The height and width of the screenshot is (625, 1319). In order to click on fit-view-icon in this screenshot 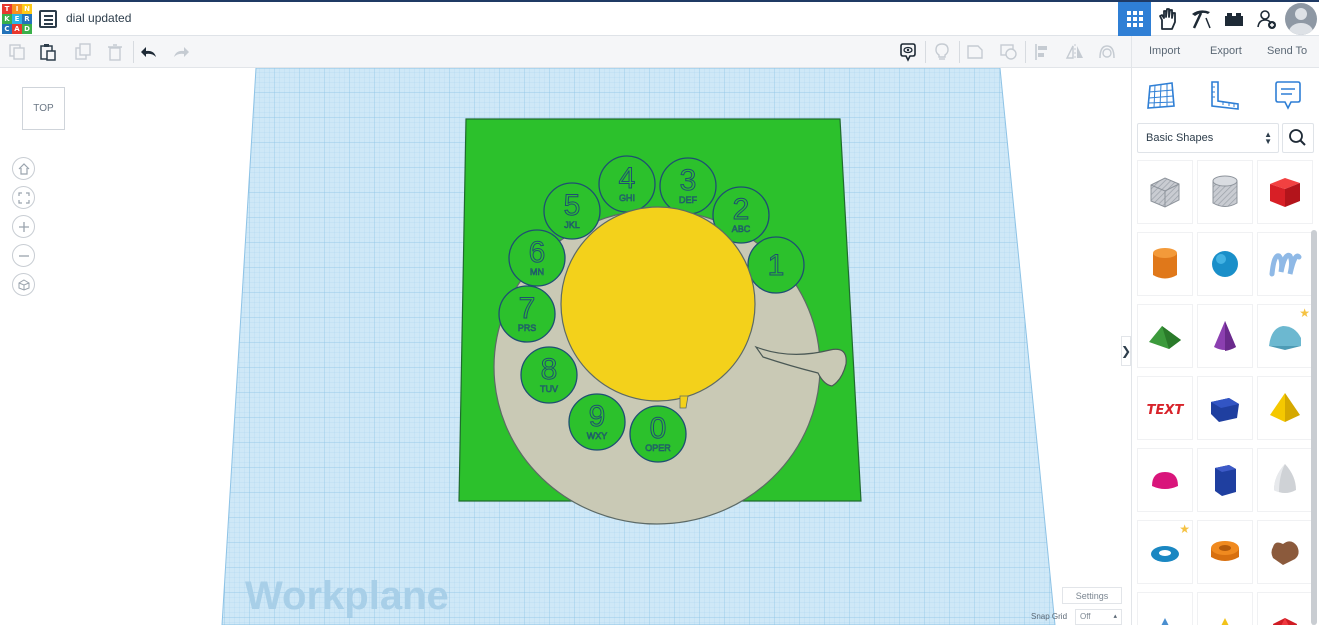, I will do `click(23, 197)`.